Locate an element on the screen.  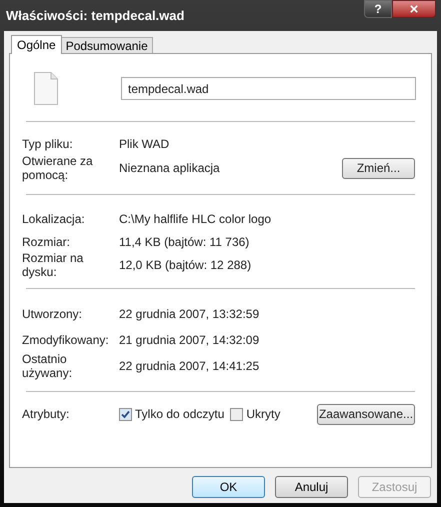
document-icon is located at coordinates (46, 88).